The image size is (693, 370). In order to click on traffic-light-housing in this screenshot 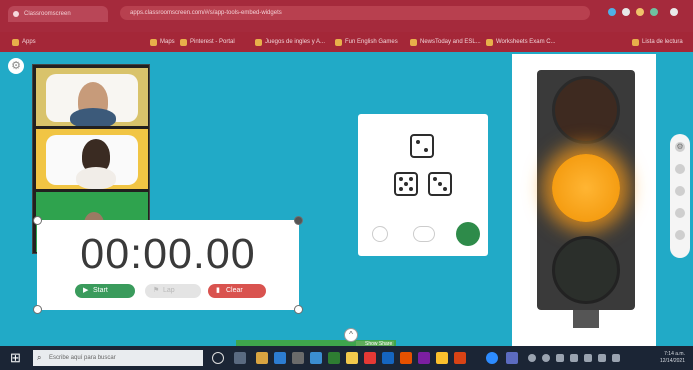, I will do `click(586, 190)`.